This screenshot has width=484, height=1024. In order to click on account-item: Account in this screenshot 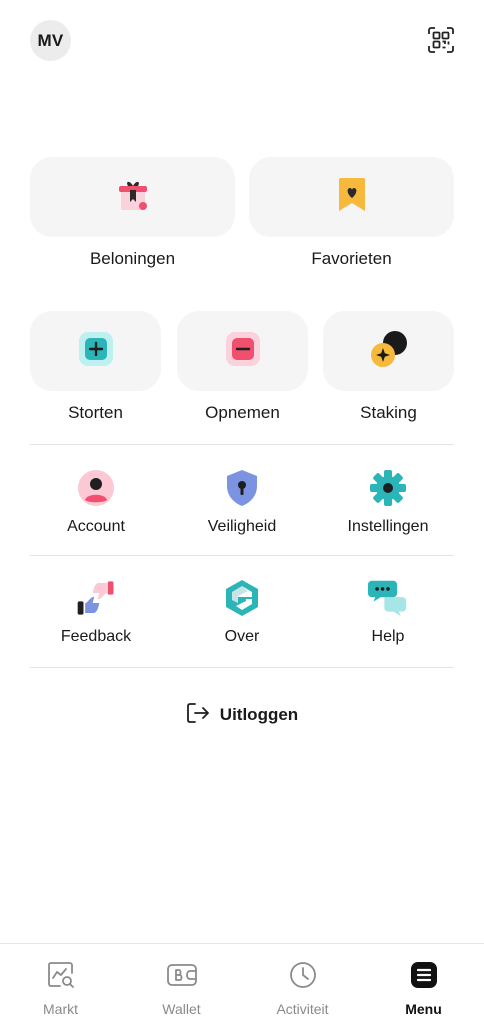, I will do `click(96, 513)`.